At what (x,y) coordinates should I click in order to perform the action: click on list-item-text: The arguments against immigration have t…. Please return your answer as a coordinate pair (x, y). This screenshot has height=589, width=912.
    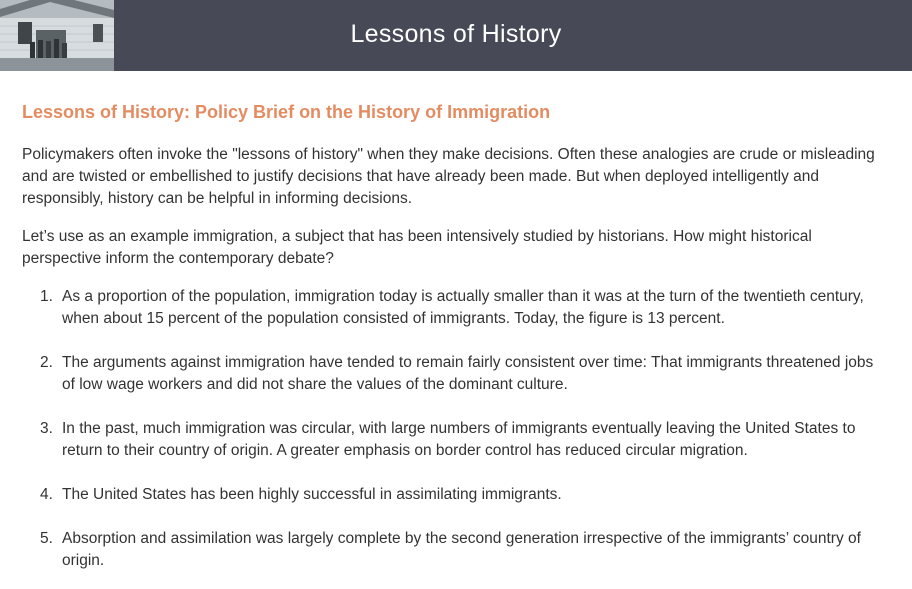
    Looking at the image, I should click on (468, 373).